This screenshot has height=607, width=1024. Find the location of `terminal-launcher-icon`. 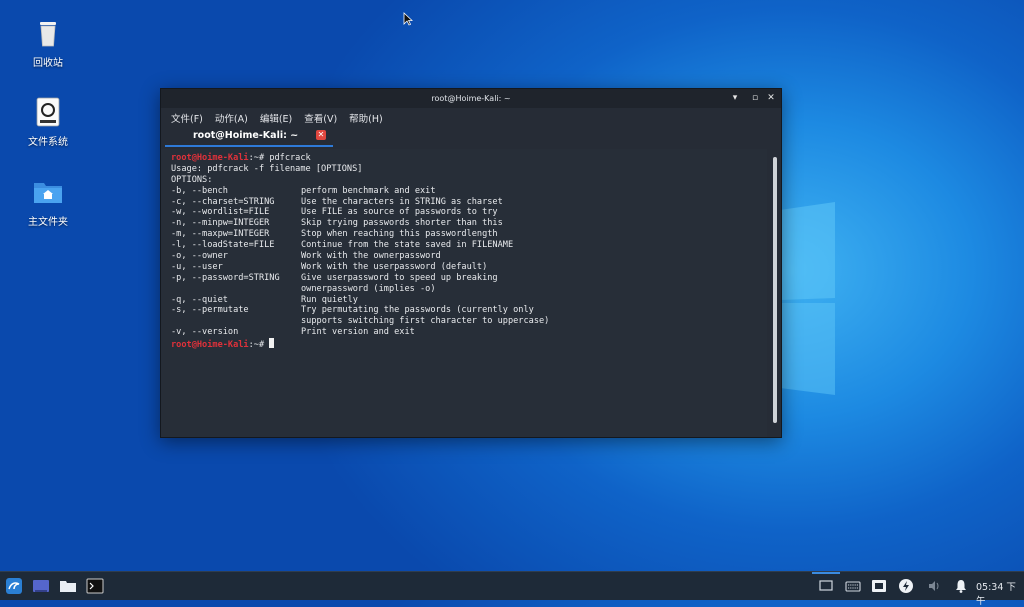

terminal-launcher-icon is located at coordinates (95, 586).